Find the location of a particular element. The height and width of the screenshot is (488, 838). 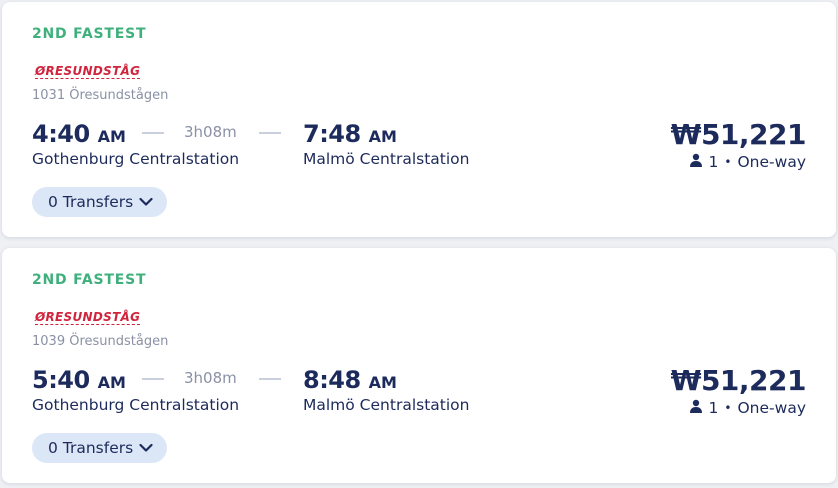

departure-time: 4:40 AM is located at coordinates (79, 134).